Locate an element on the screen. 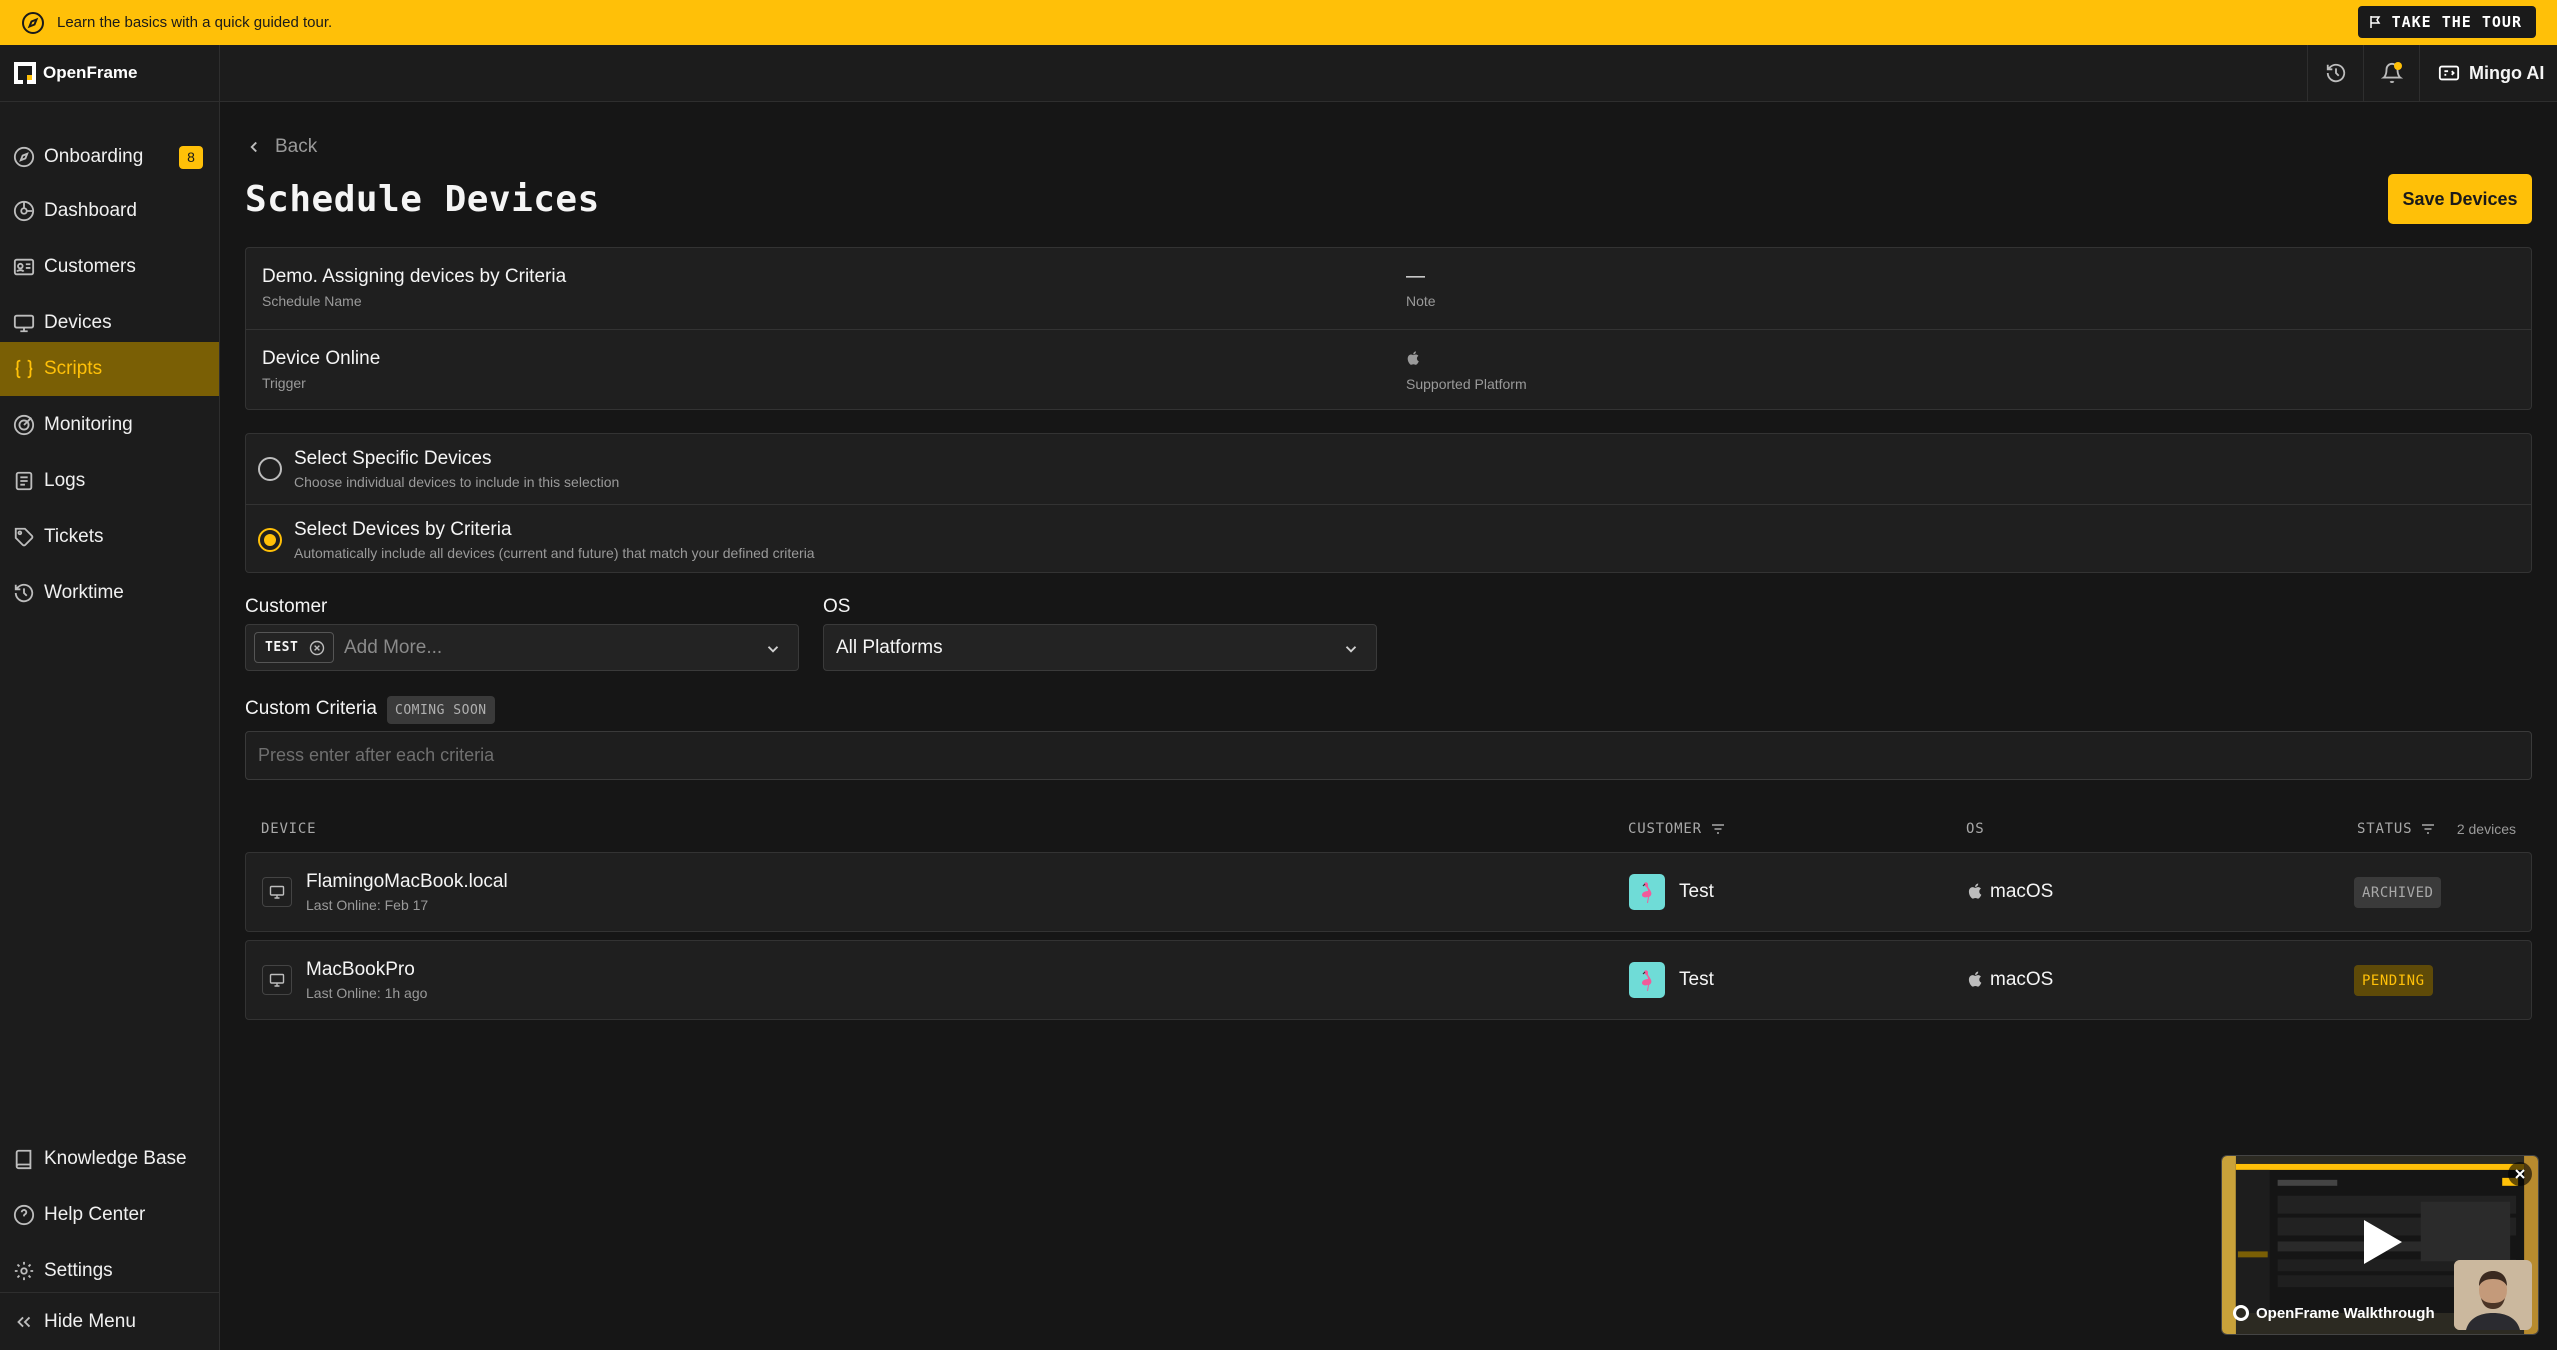 Image resolution: width=2557 pixels, height=1350 pixels. sidebar-item-customers: Customers is located at coordinates (109, 267).